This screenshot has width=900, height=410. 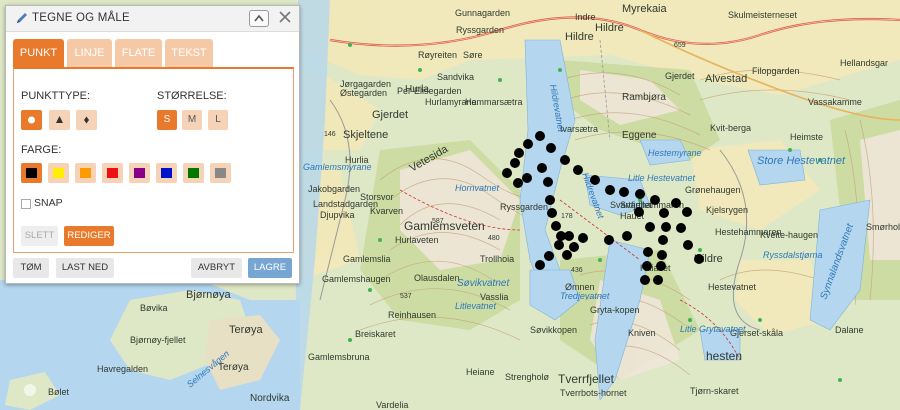 I want to click on edit-button: REDIGER, so click(x=89, y=236).